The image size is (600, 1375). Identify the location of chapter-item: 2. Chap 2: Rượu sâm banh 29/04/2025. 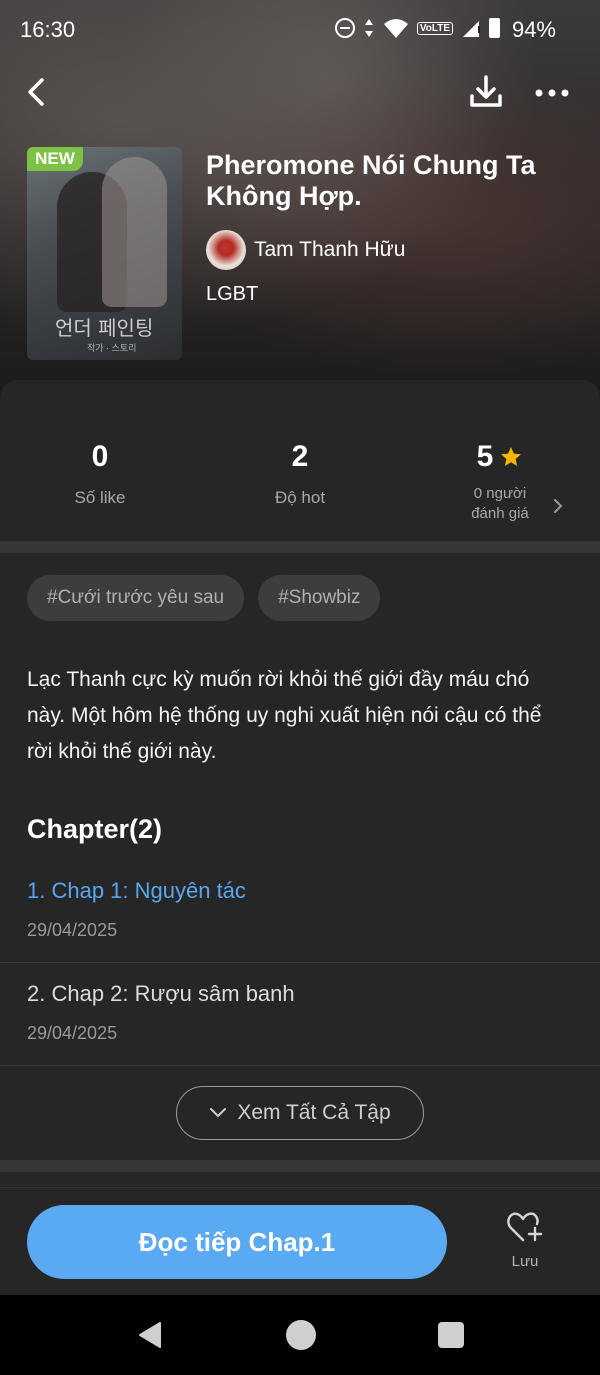
(300, 1014).